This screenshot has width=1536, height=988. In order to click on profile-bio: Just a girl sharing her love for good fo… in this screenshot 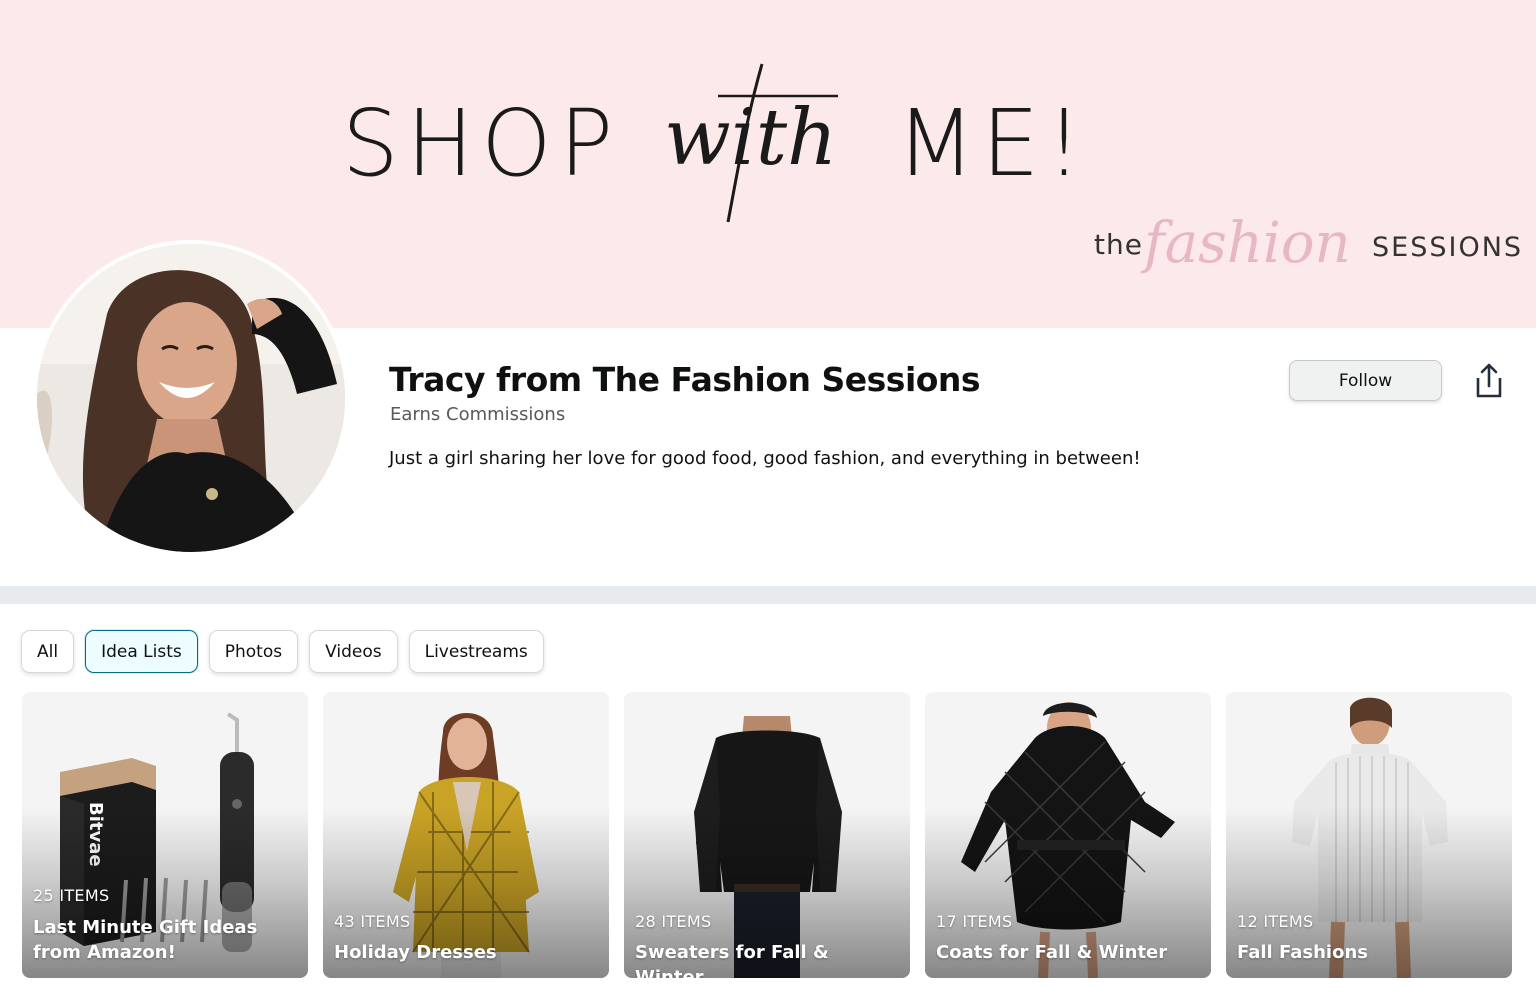, I will do `click(765, 458)`.